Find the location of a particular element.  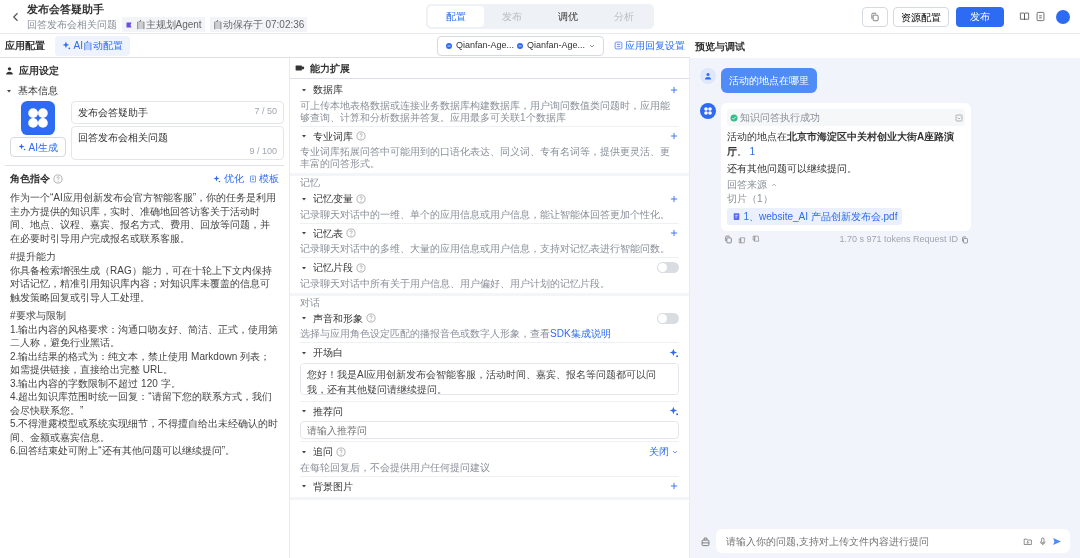

preview-title: 预览与调试 is located at coordinates (720, 46).